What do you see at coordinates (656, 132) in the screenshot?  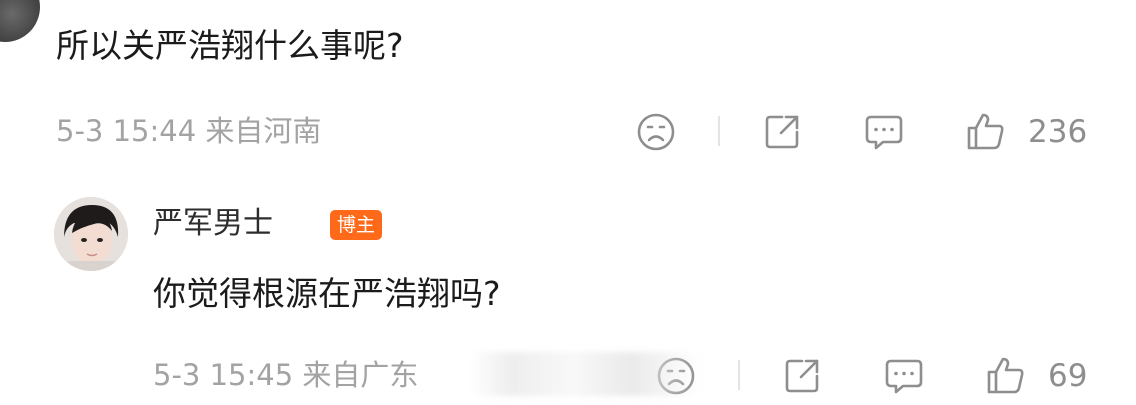 I see `sad-face-icon` at bounding box center [656, 132].